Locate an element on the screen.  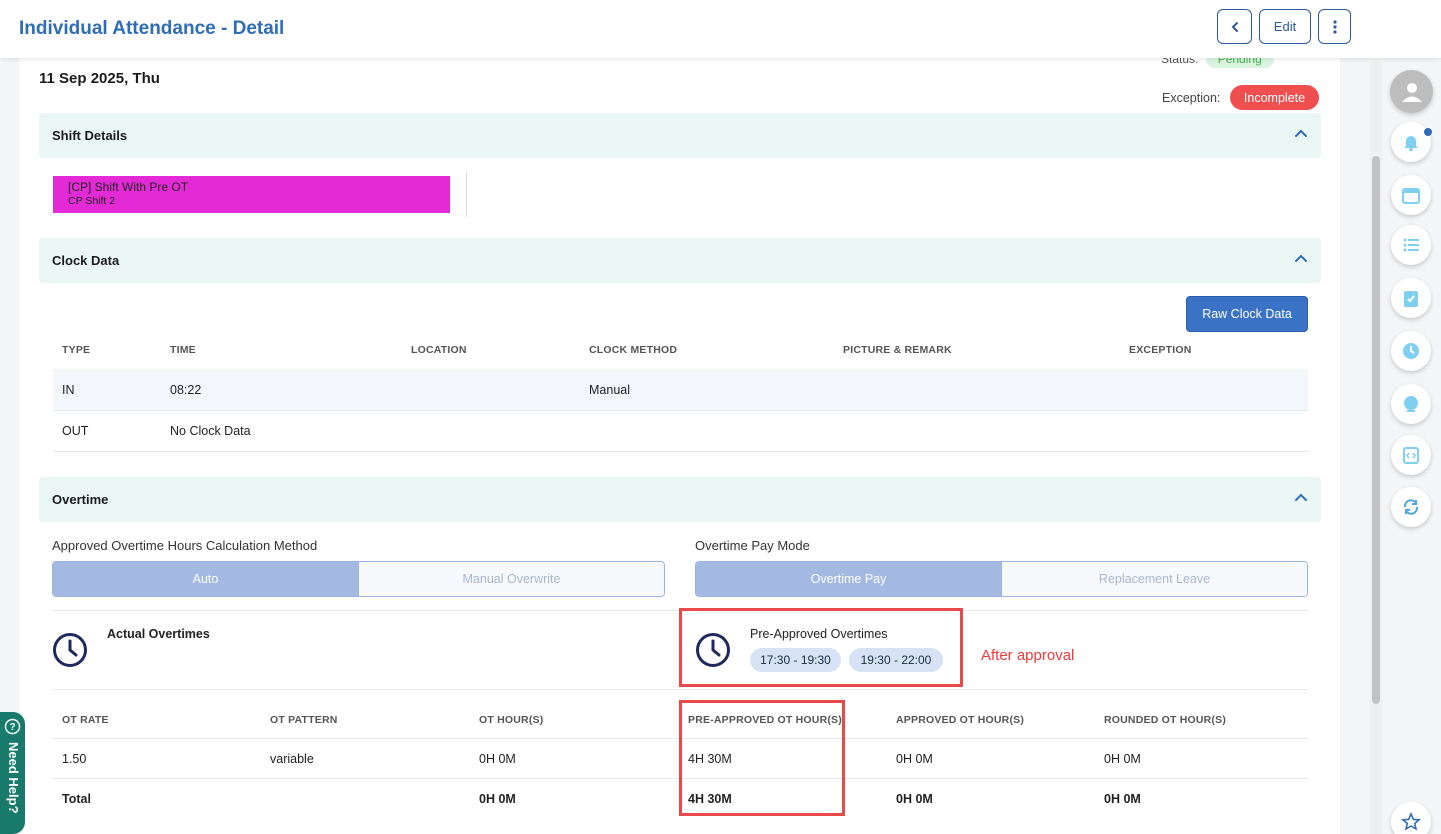
clock-type-cell: IN is located at coordinates (68, 390).